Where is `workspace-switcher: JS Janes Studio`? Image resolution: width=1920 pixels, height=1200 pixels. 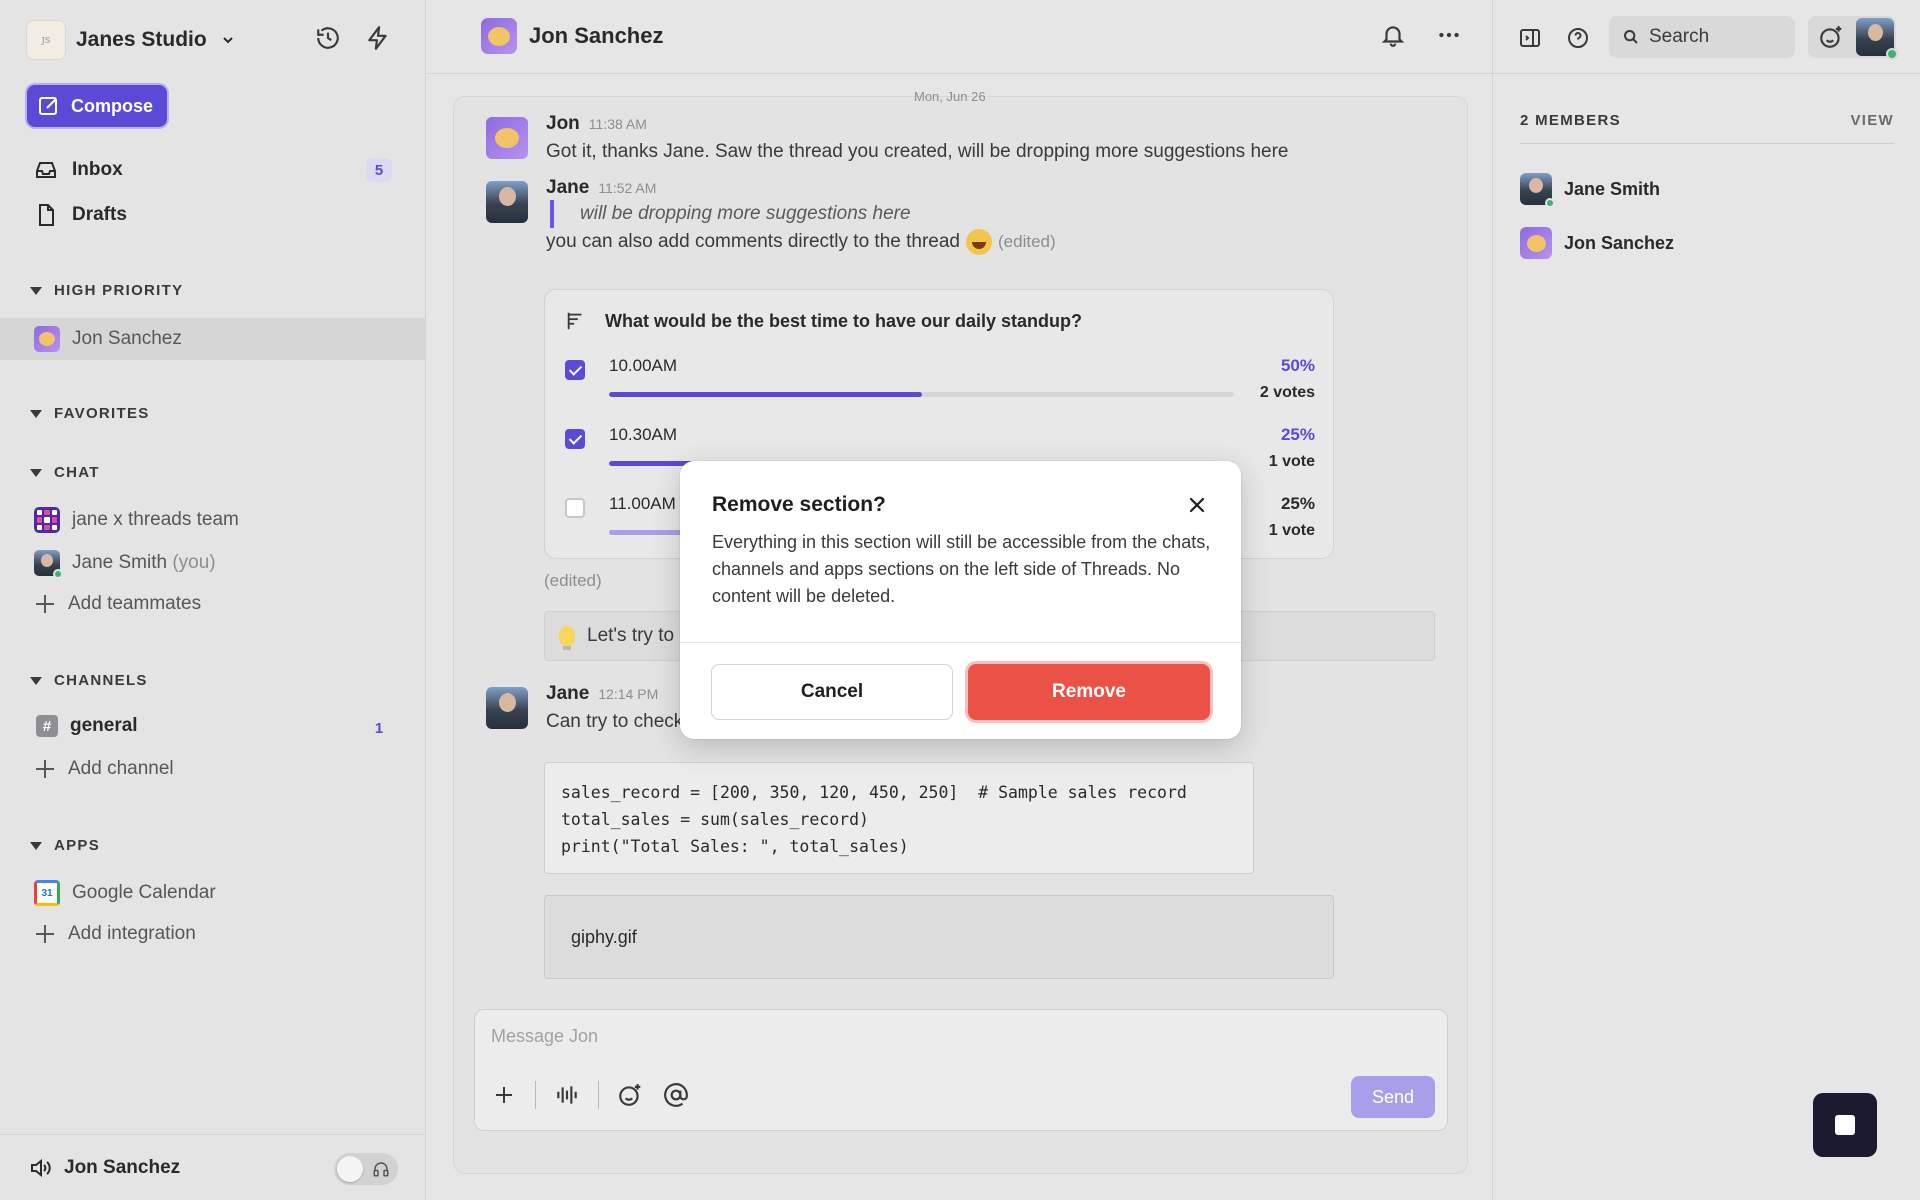
workspace-switcher: JS Janes Studio is located at coordinates (130, 40).